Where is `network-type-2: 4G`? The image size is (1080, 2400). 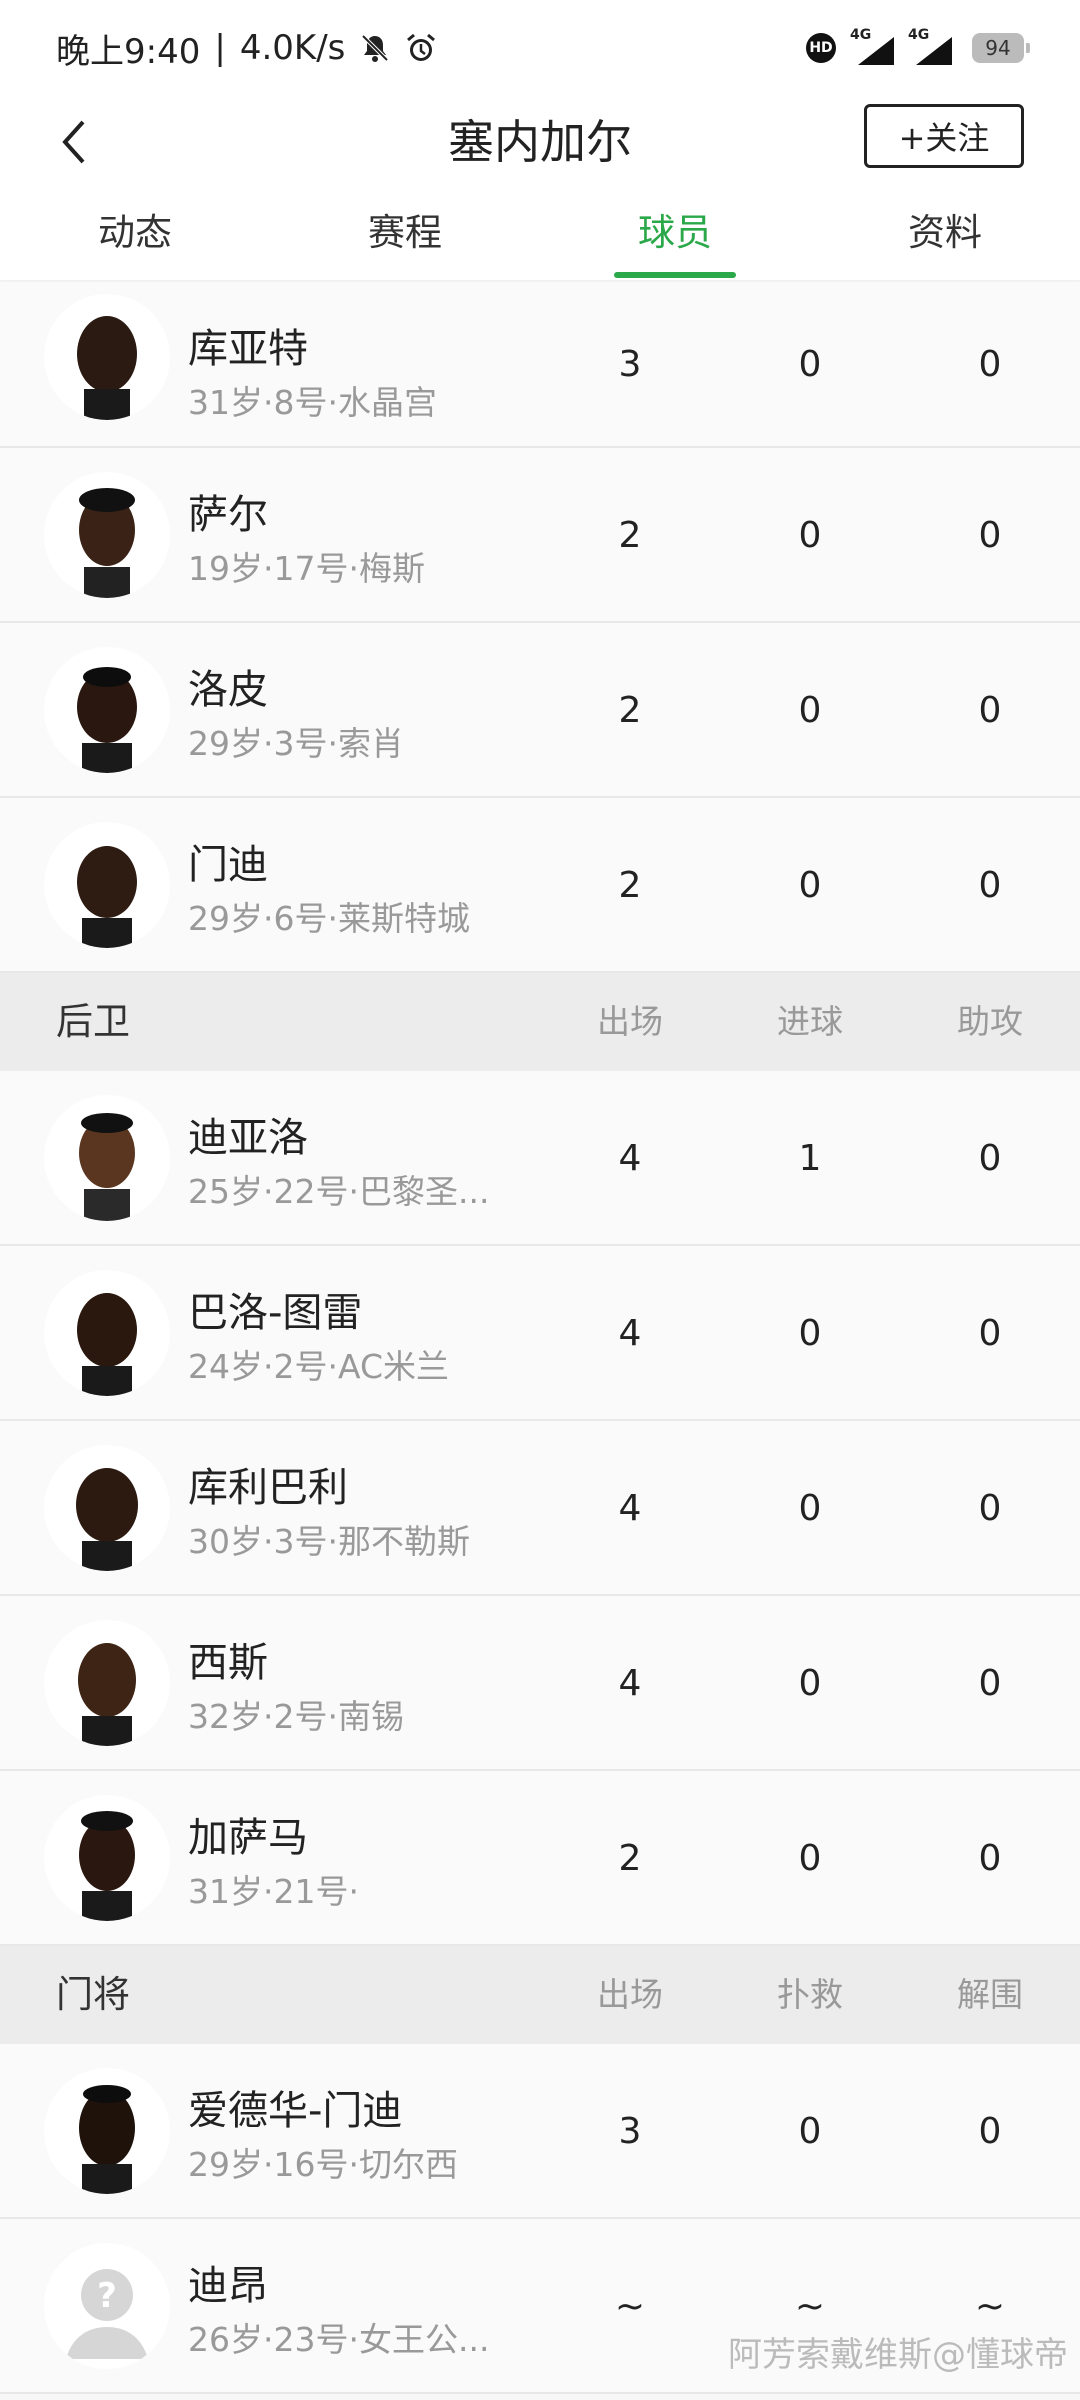 network-type-2: 4G is located at coordinates (919, 35).